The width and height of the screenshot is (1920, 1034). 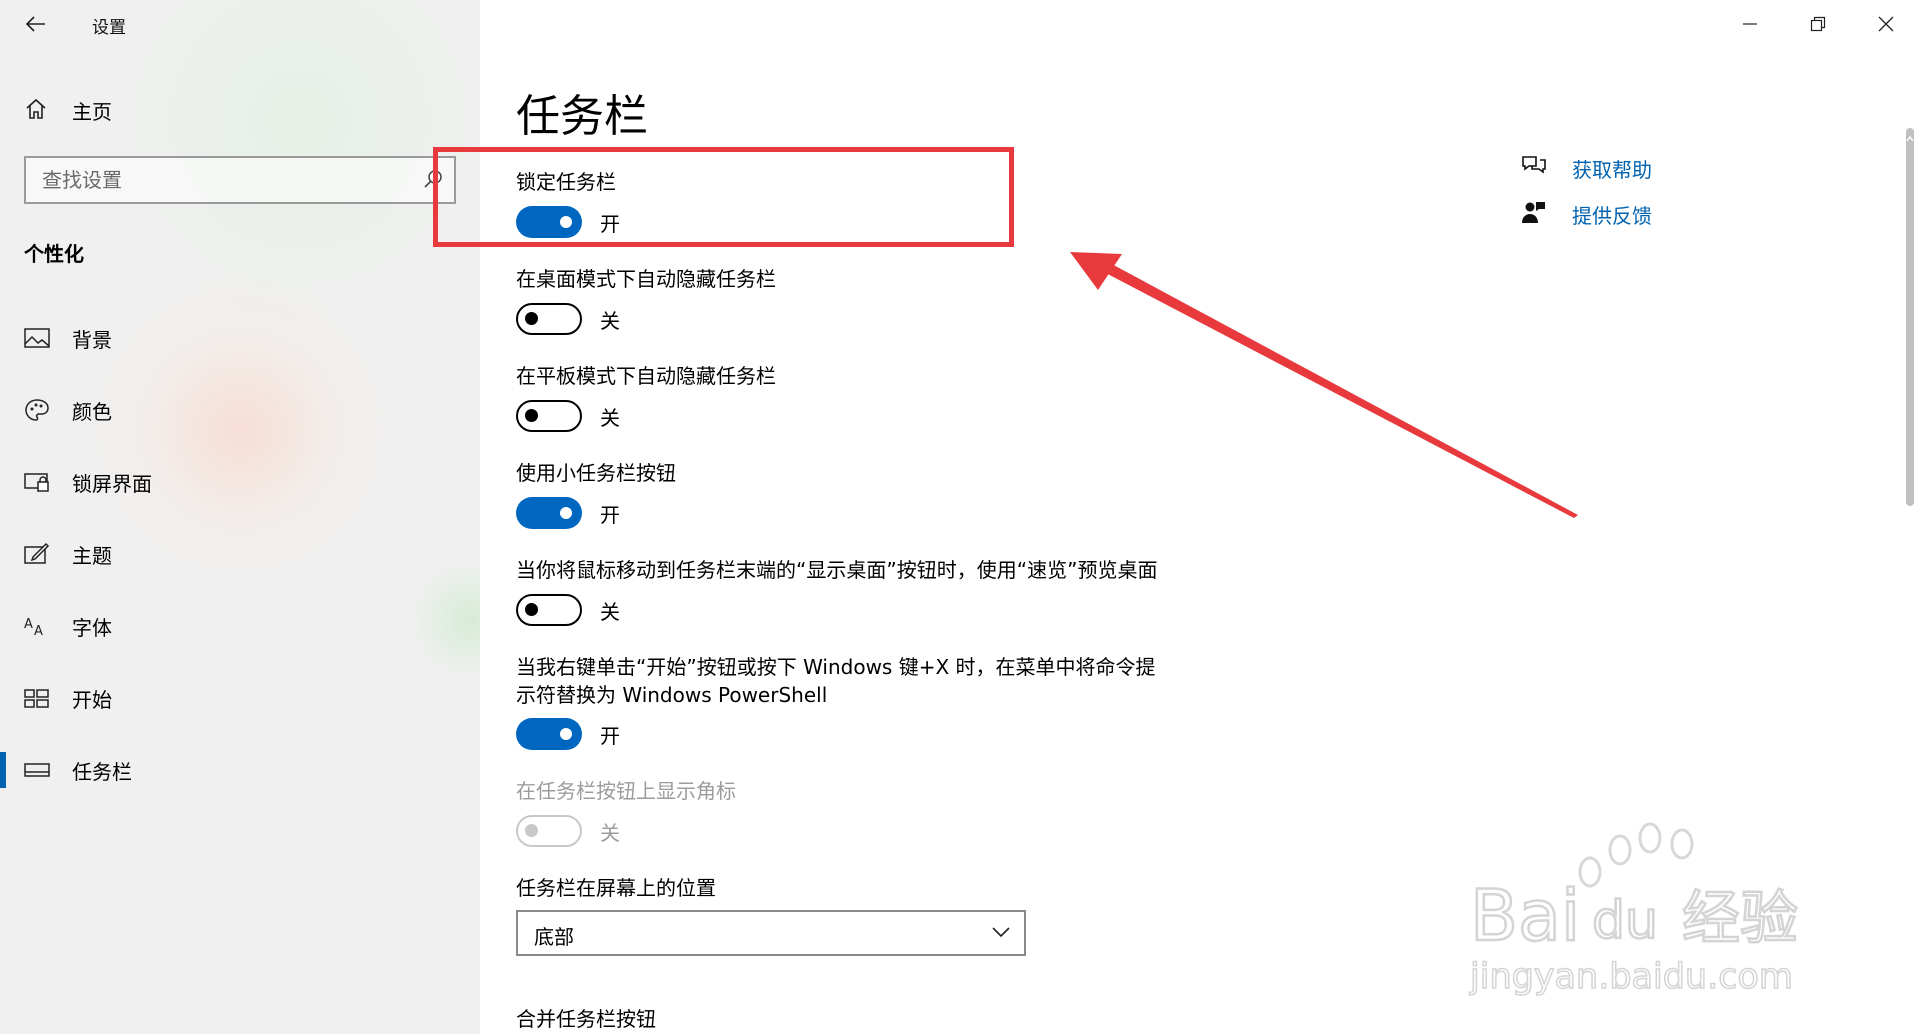 What do you see at coordinates (1001, 932) in the screenshot?
I see `chevron-down-icon` at bounding box center [1001, 932].